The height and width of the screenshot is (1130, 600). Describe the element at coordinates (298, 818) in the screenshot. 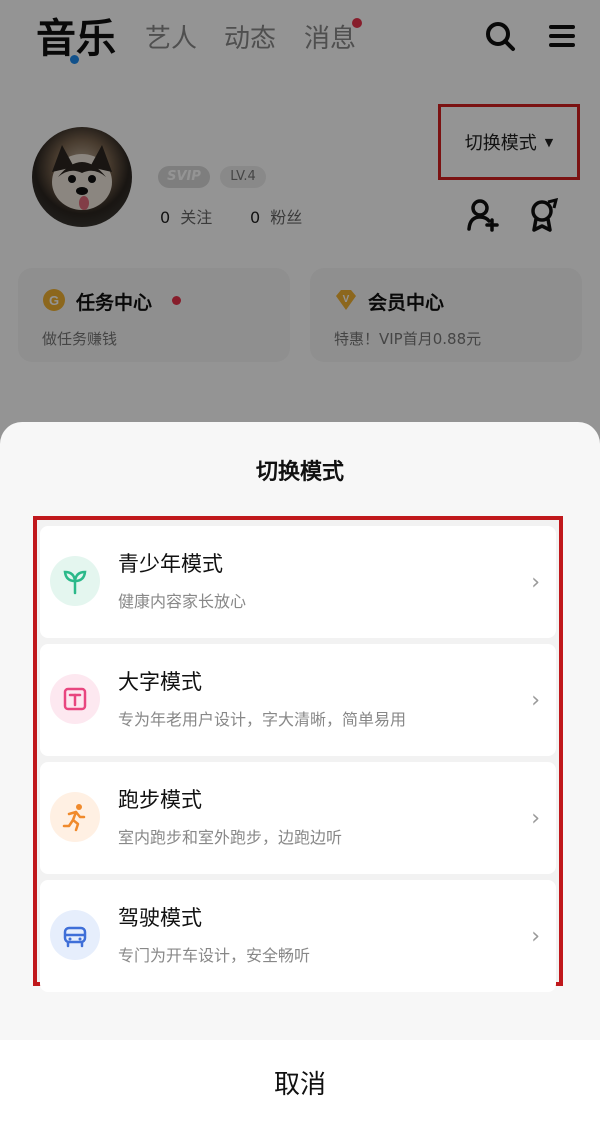

I see `option-running-mode: 跑步模式 室内跑步和室外跑步，边跑边听 ›` at that location.